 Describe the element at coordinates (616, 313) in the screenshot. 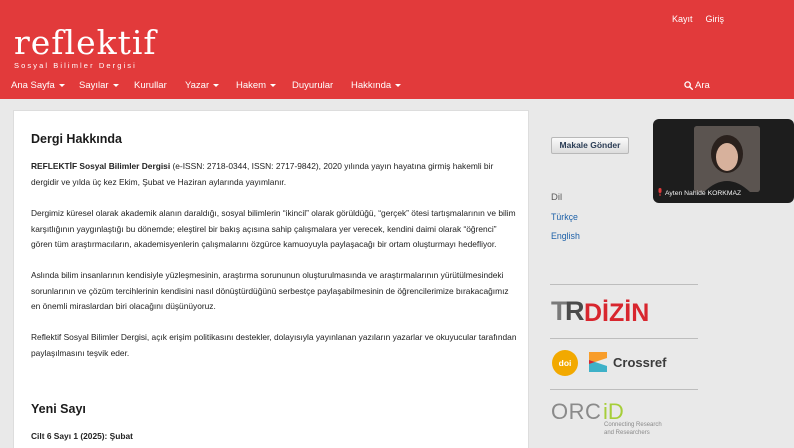

I see `svg-text: DİZİN` at that location.